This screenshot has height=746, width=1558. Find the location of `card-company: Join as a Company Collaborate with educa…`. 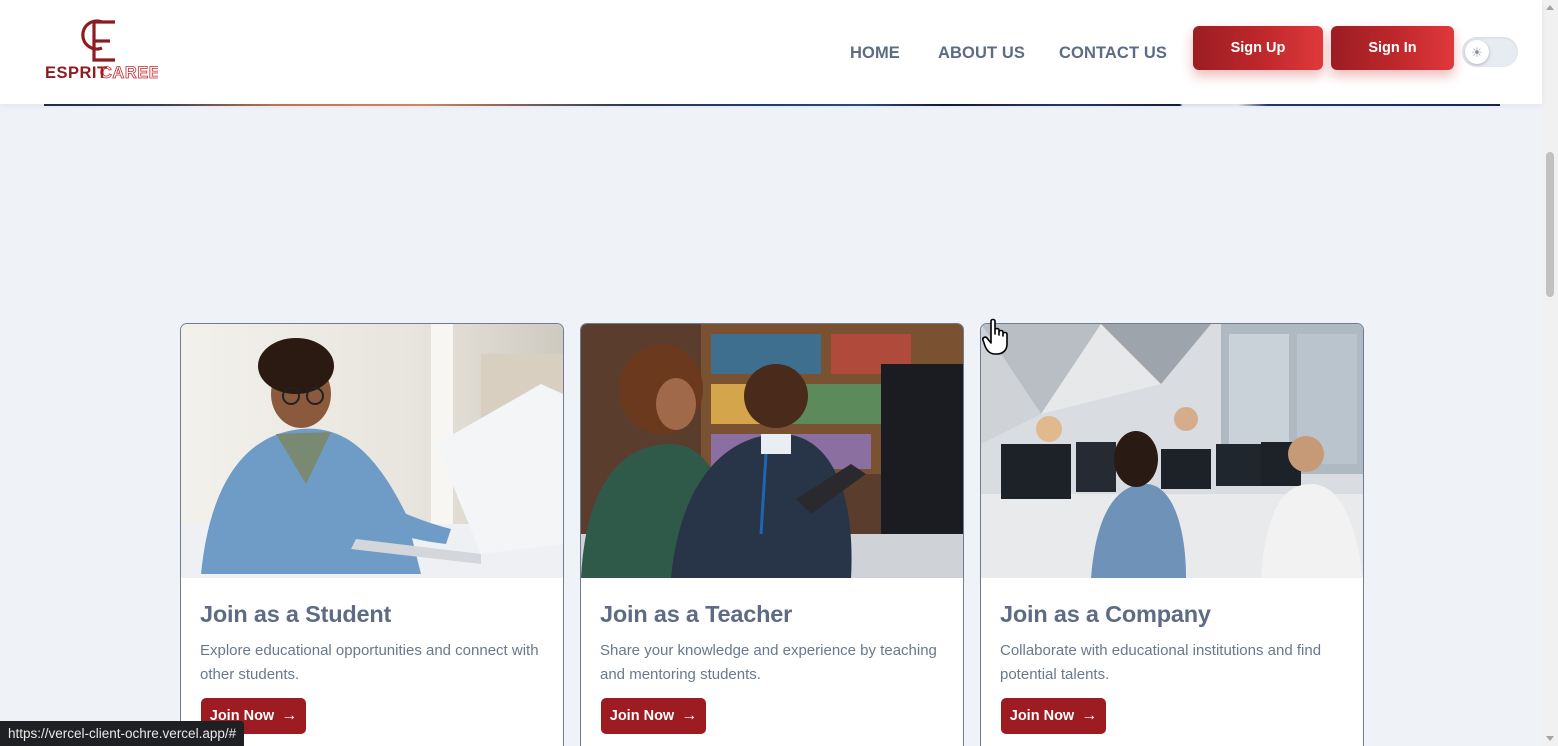

card-company: Join as a Company Collaborate with educa… is located at coordinates (1172, 534).